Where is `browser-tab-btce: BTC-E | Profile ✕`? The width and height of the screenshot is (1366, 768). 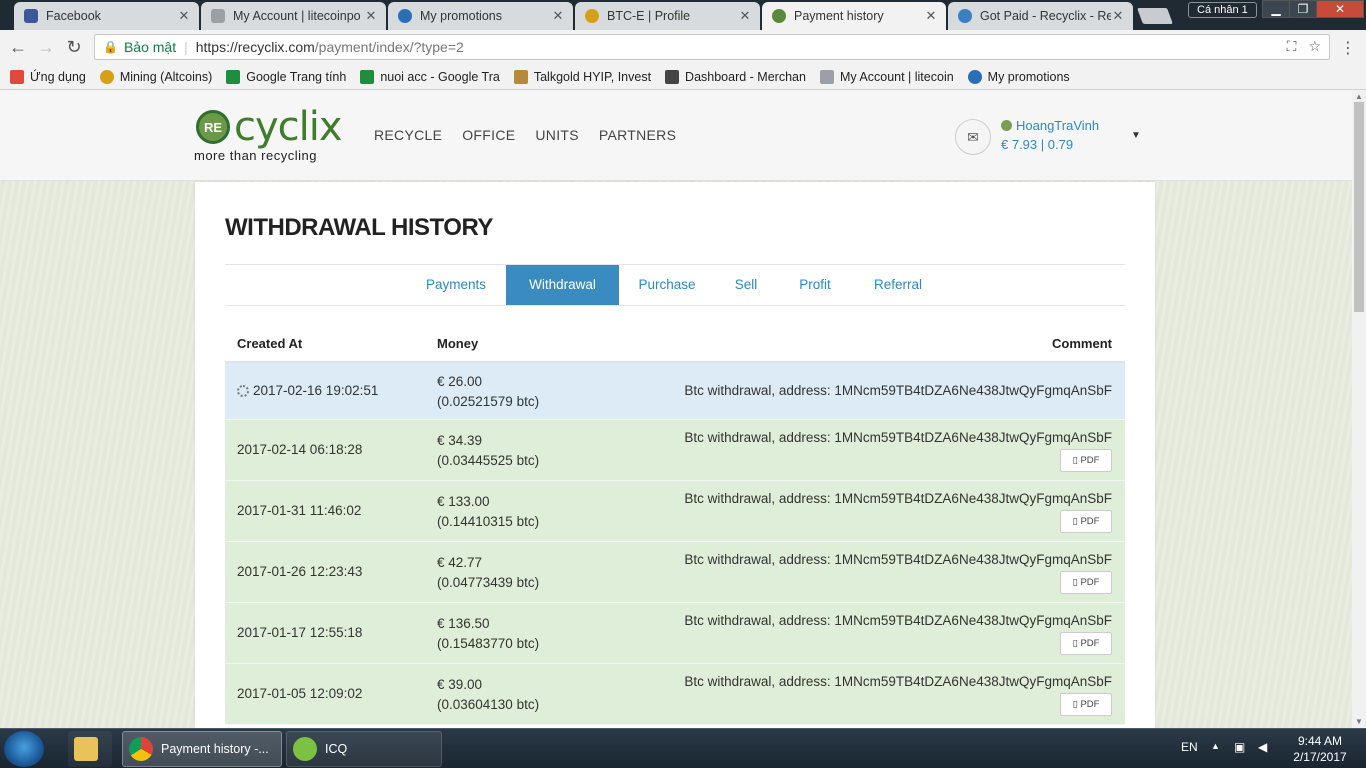 browser-tab-btce: BTC-E | Profile ✕ is located at coordinates (667, 16).